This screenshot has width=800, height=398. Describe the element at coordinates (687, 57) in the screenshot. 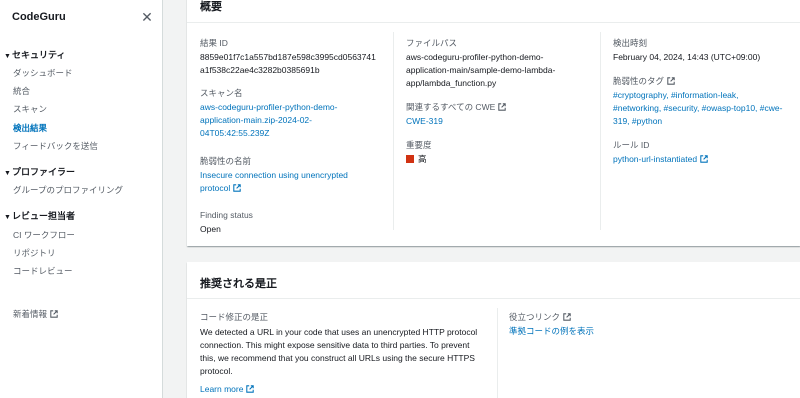

I see `detected-time-value: February 04, 2024, 14:43 (UTC+09:00)` at that location.